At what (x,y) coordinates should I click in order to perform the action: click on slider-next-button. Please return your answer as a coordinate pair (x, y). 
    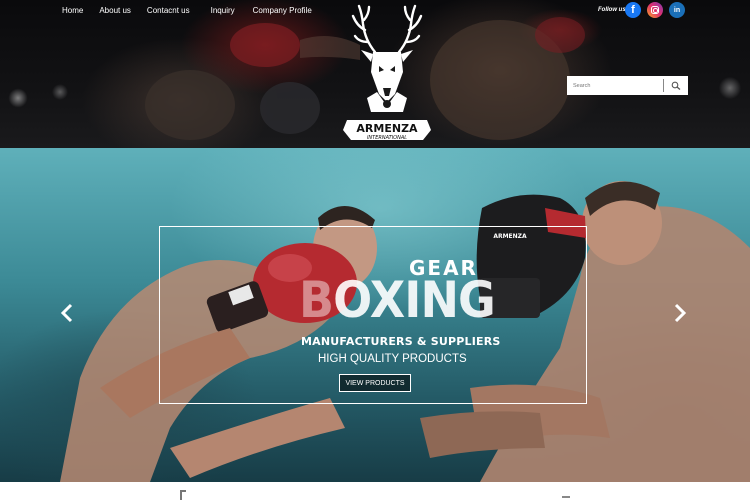
    Looking at the image, I should click on (680, 313).